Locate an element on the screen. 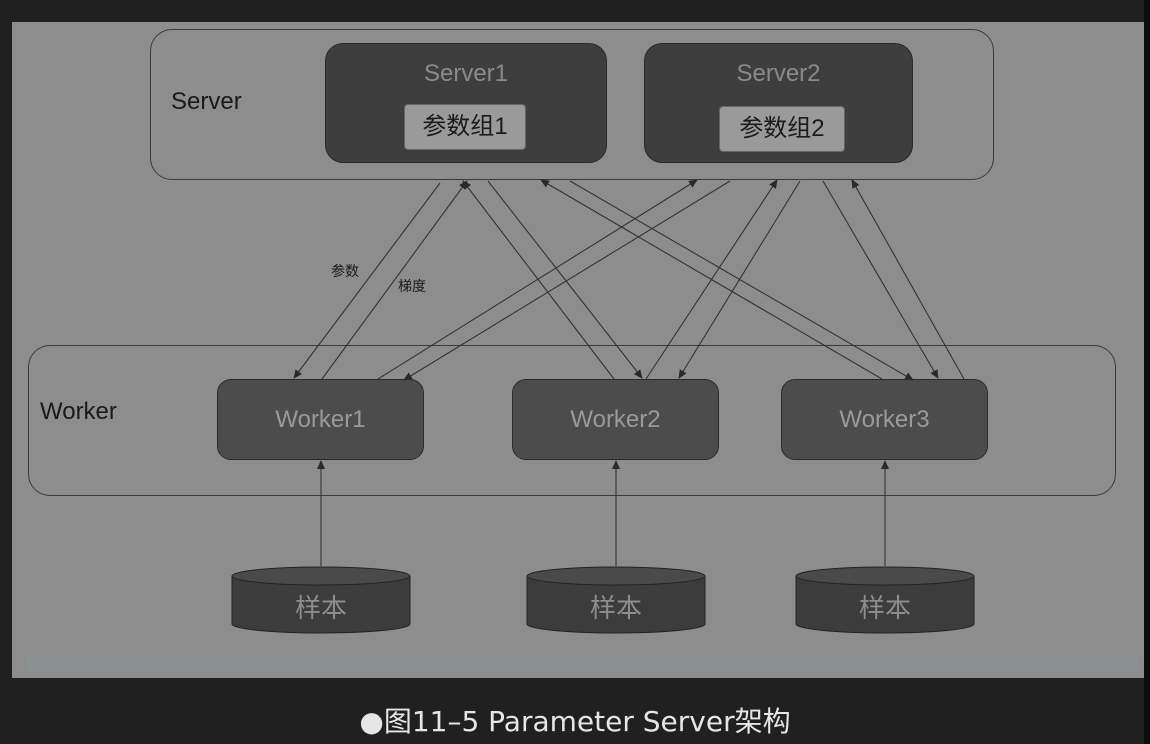  edge-s2-w3-param is located at coordinates (880, 279).